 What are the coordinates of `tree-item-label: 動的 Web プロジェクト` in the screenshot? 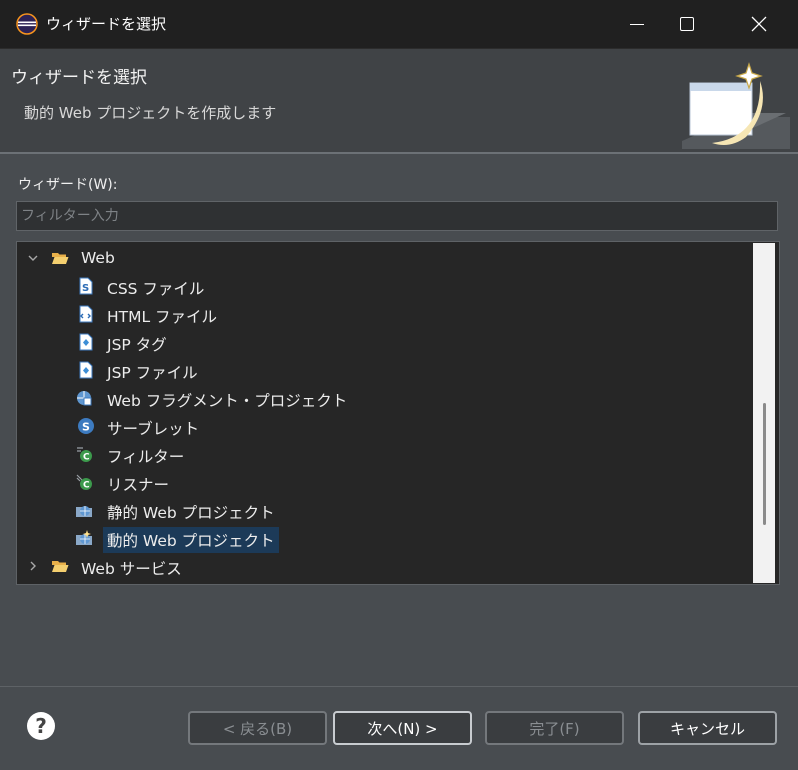 It's located at (191, 540).